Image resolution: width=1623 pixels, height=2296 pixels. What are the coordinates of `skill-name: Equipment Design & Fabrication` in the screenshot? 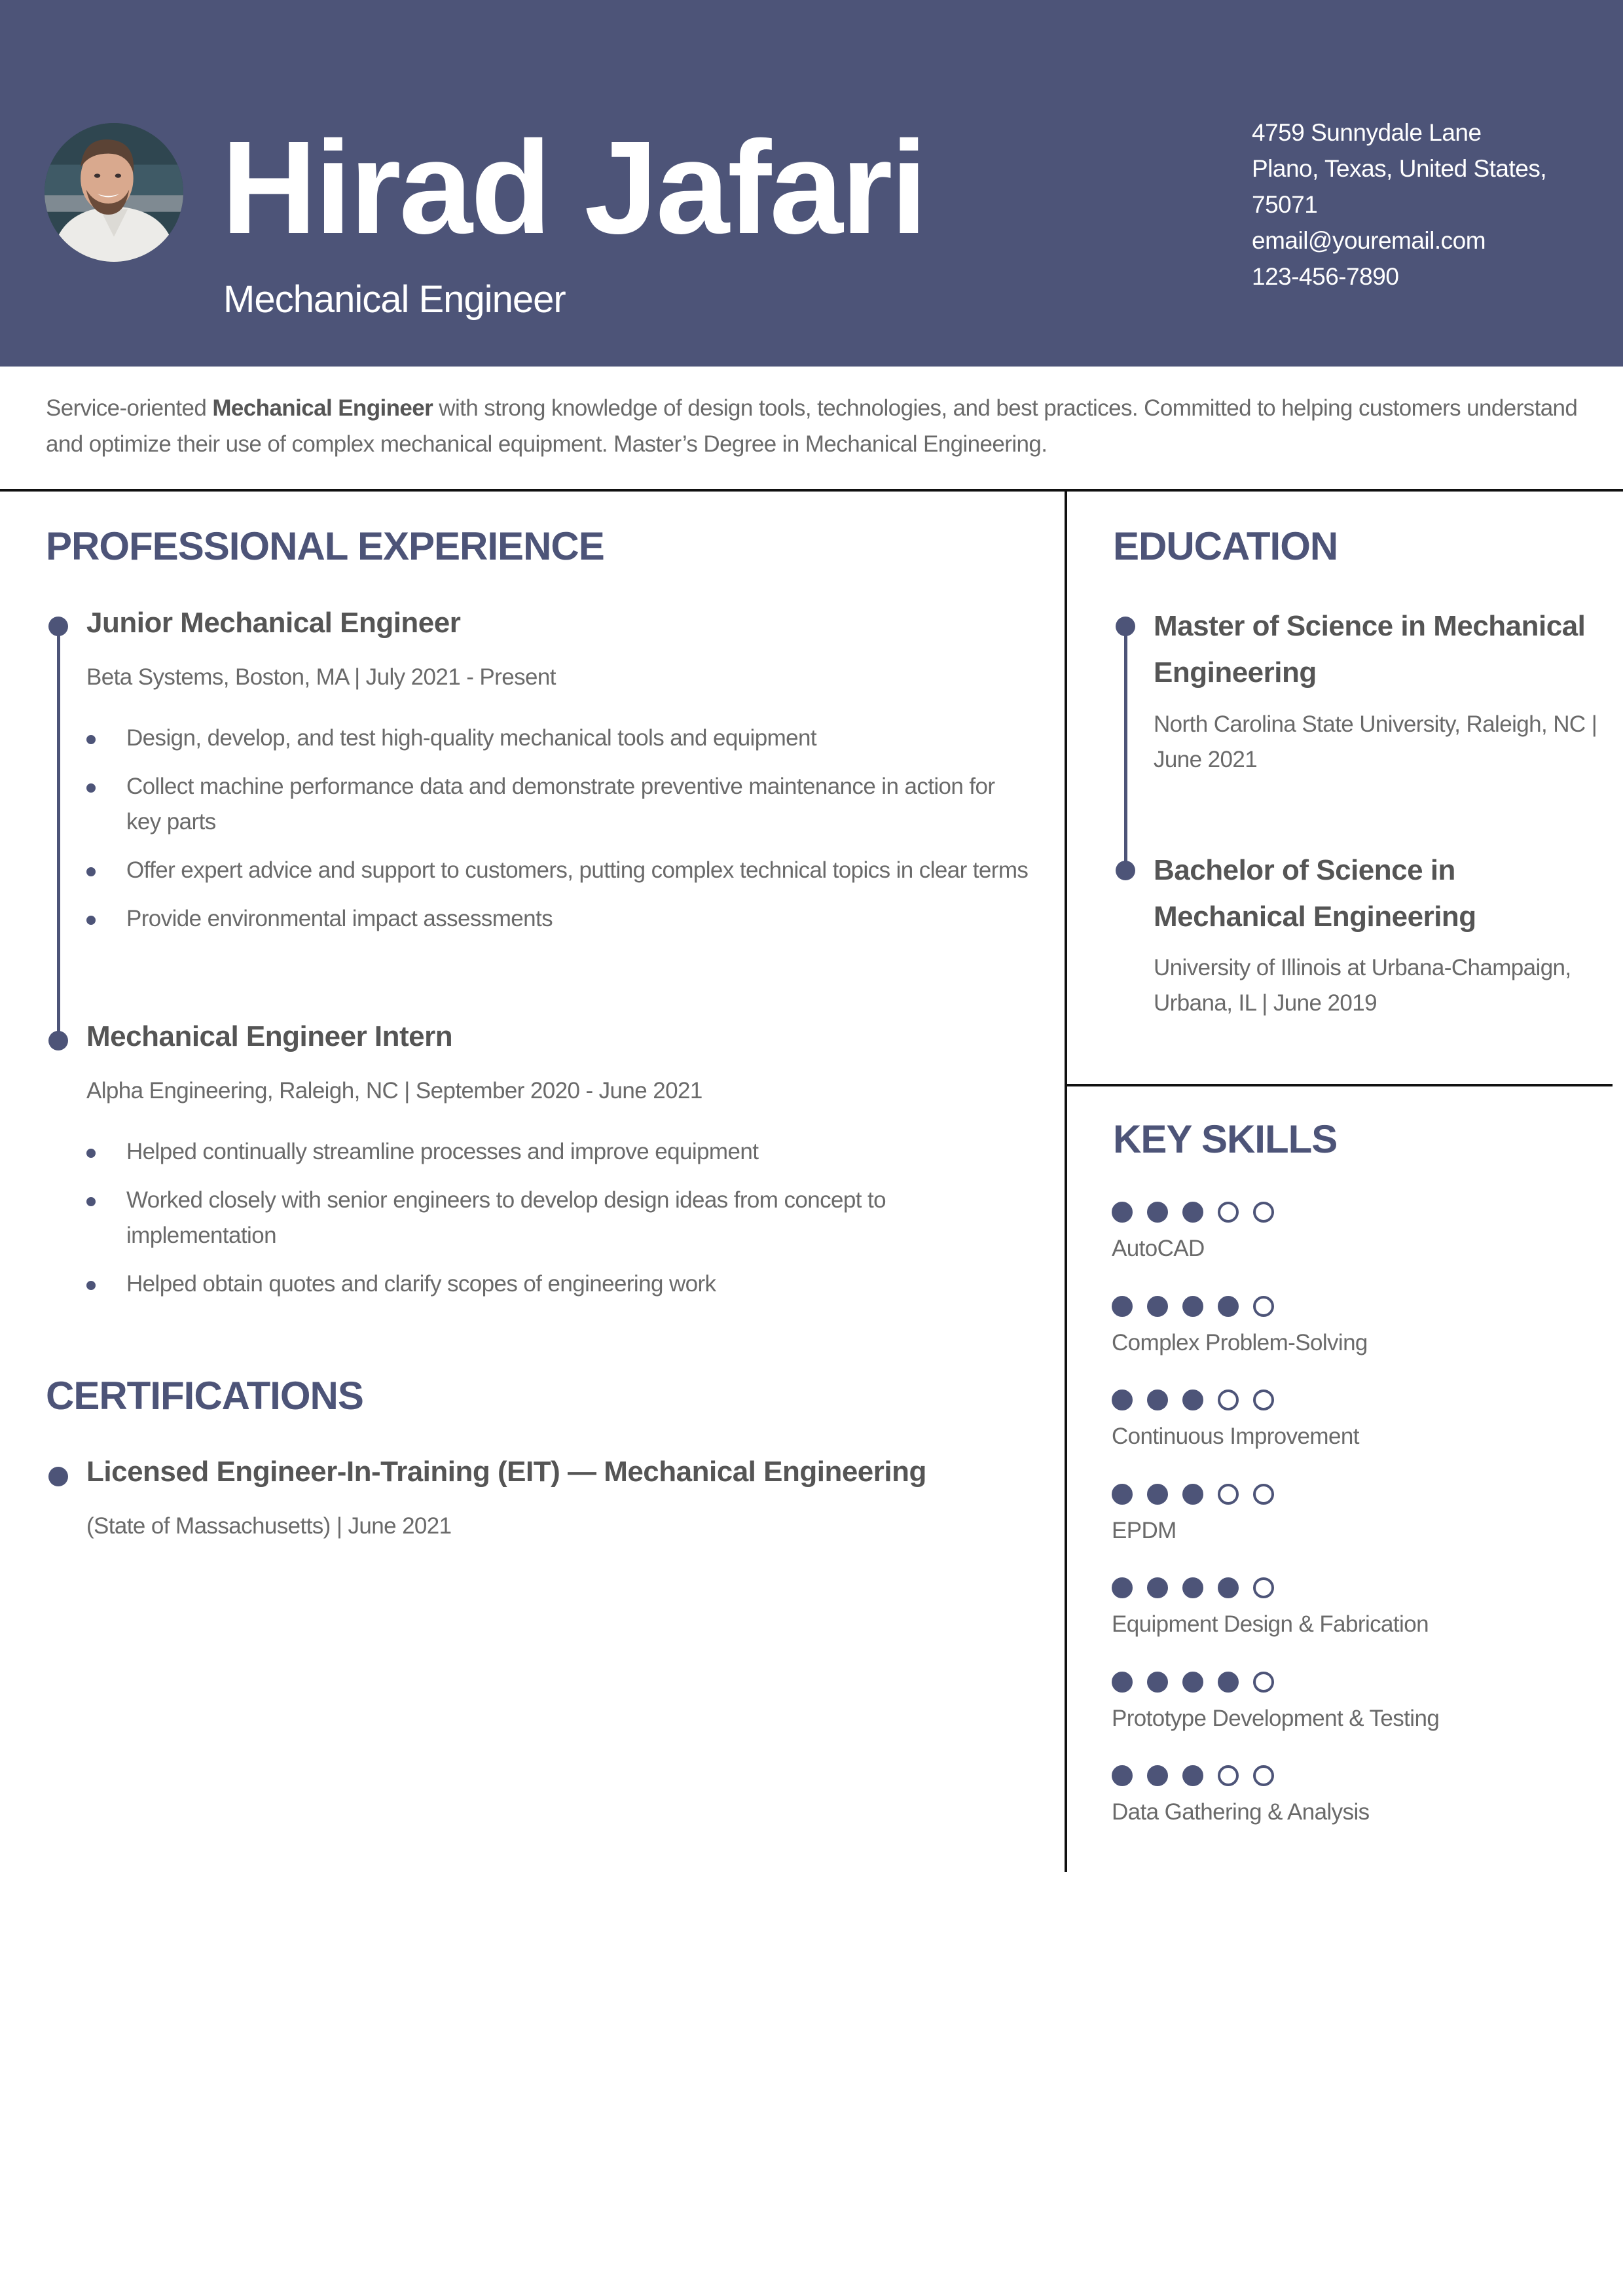 It's located at (1270, 1624).